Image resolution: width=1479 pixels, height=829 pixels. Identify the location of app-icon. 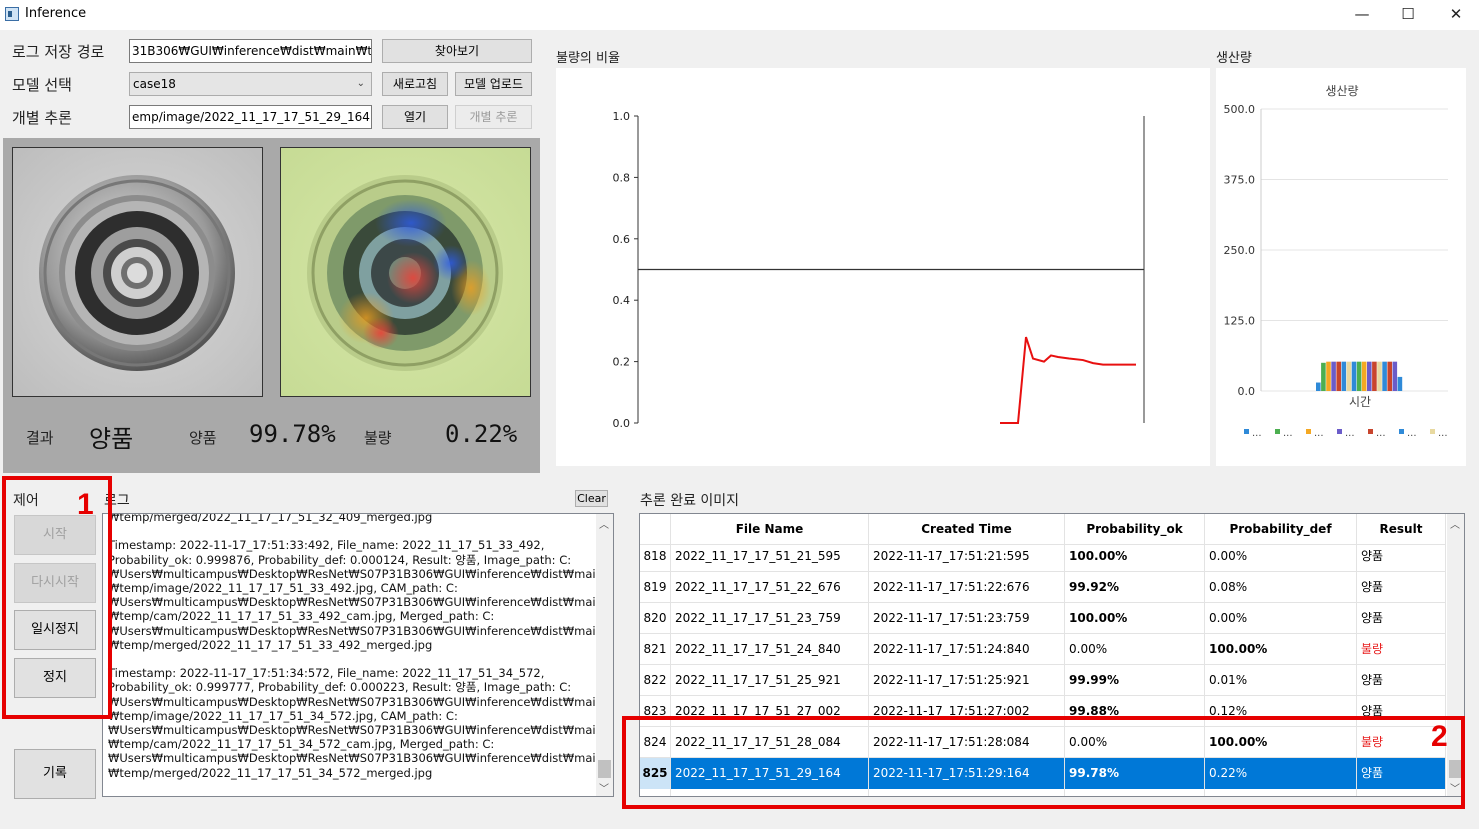
(12, 14).